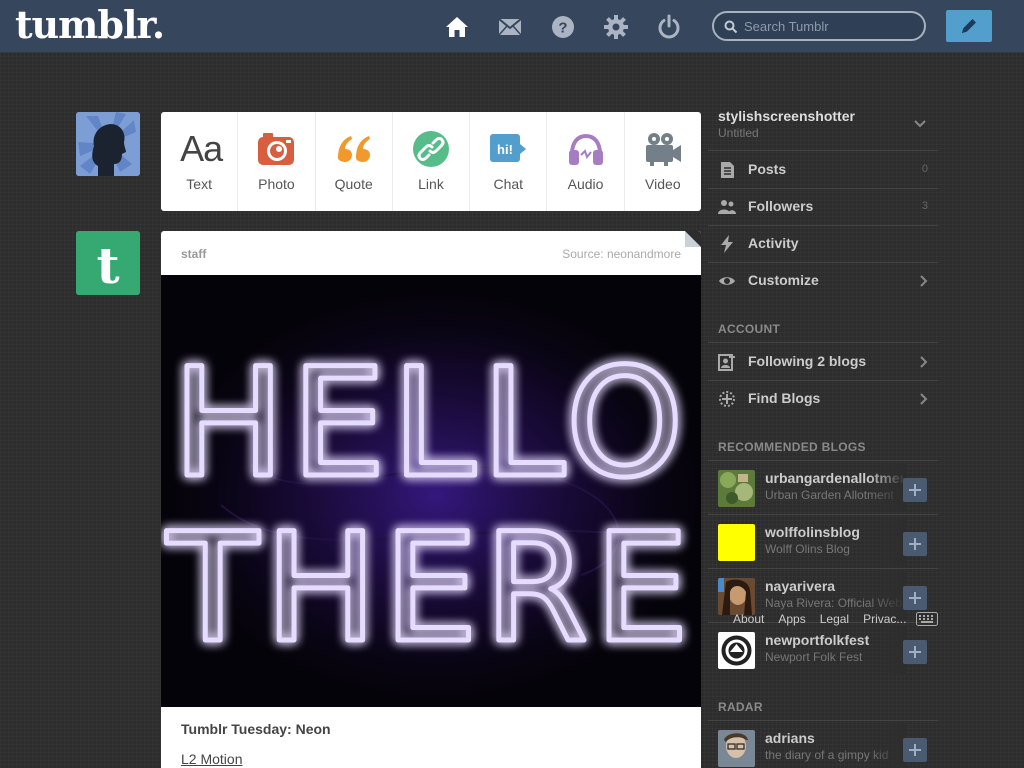  What do you see at coordinates (508, 184) in the screenshot?
I see `post-type-label: Chat` at bounding box center [508, 184].